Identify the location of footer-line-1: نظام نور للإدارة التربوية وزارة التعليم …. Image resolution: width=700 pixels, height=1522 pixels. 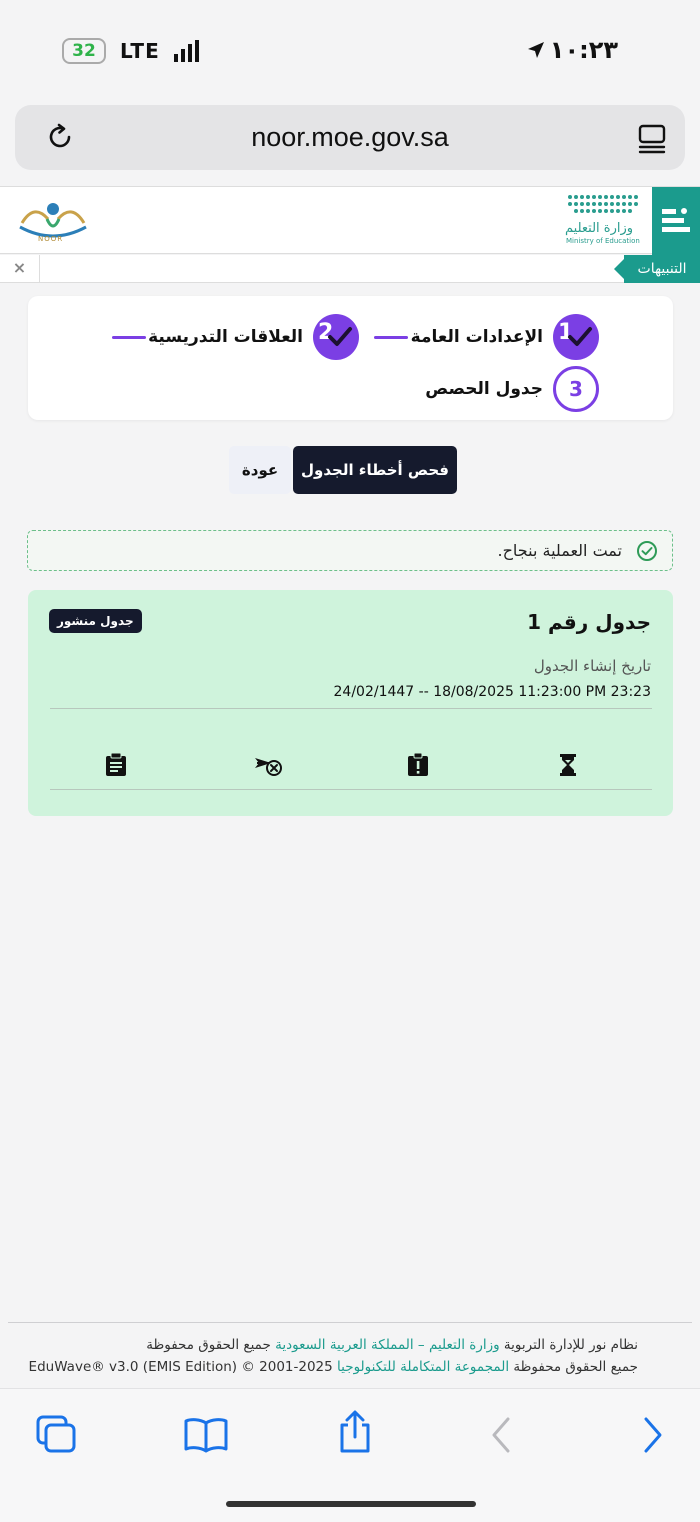
(327, 1345).